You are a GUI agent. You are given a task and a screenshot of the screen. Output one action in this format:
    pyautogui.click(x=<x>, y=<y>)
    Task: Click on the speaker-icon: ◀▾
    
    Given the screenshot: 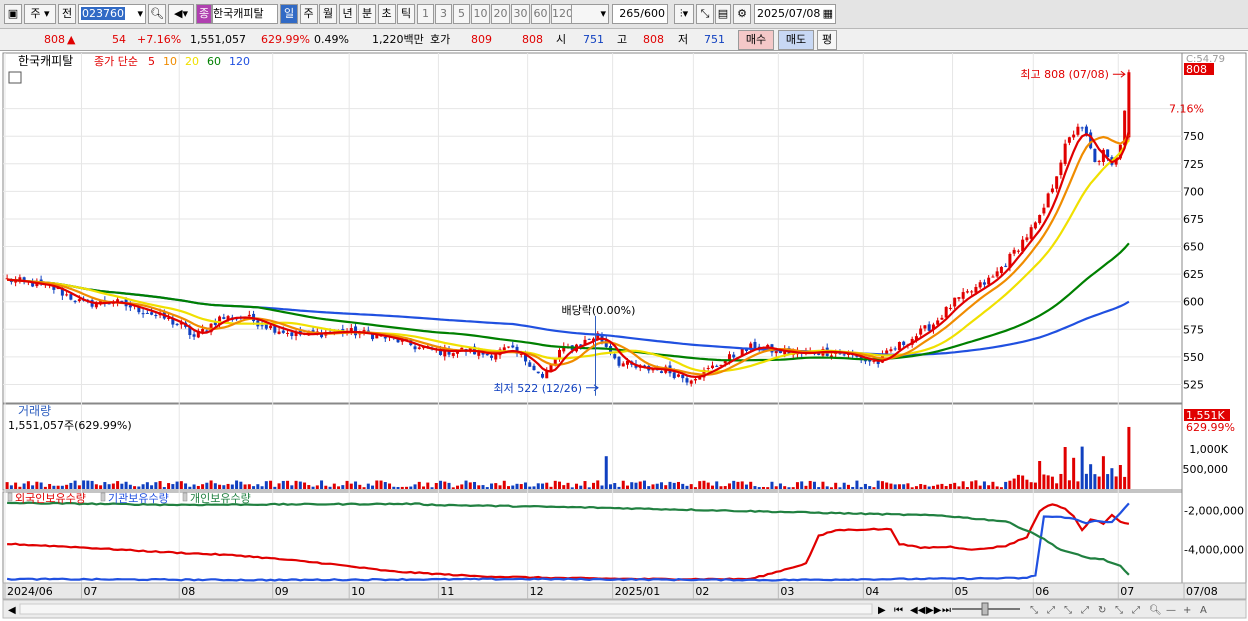 What is the action you would take?
    pyautogui.click(x=181, y=14)
    